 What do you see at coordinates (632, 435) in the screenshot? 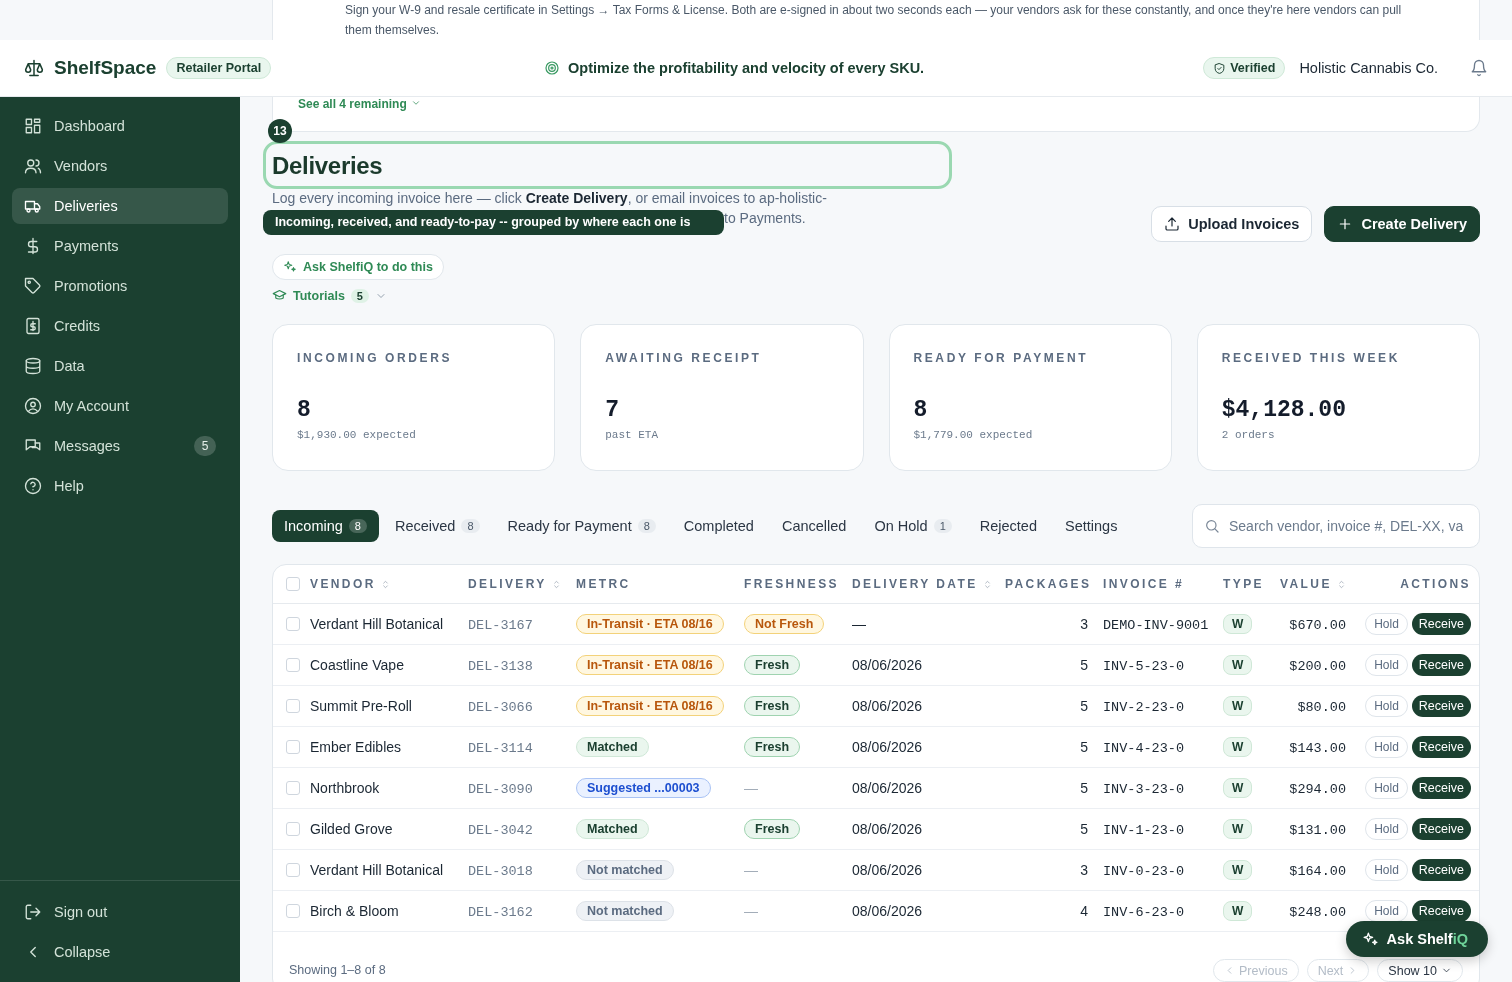
I see `stat-note: past ETA` at bounding box center [632, 435].